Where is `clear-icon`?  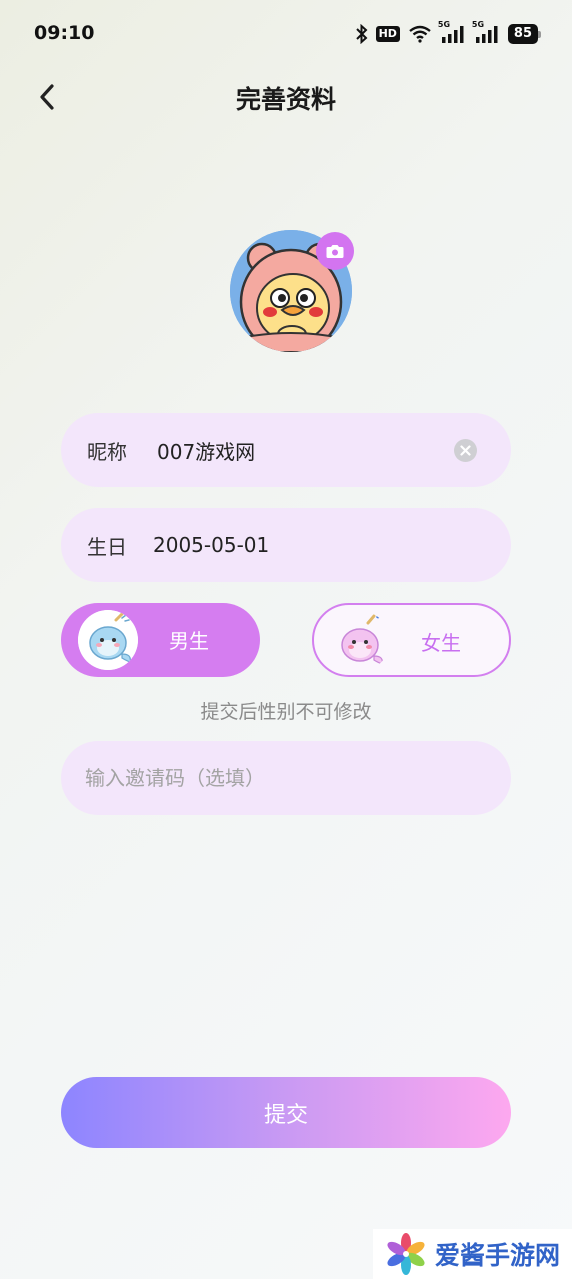
clear-icon is located at coordinates (465, 450).